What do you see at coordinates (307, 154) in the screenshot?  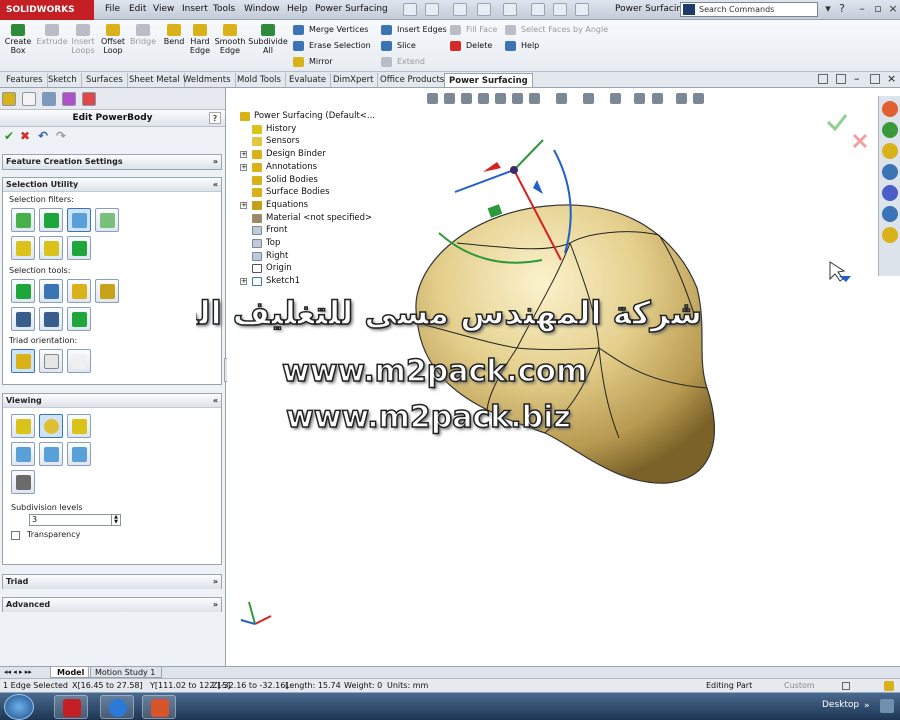 I see `tree-item-design-binder: + Design Binder` at bounding box center [307, 154].